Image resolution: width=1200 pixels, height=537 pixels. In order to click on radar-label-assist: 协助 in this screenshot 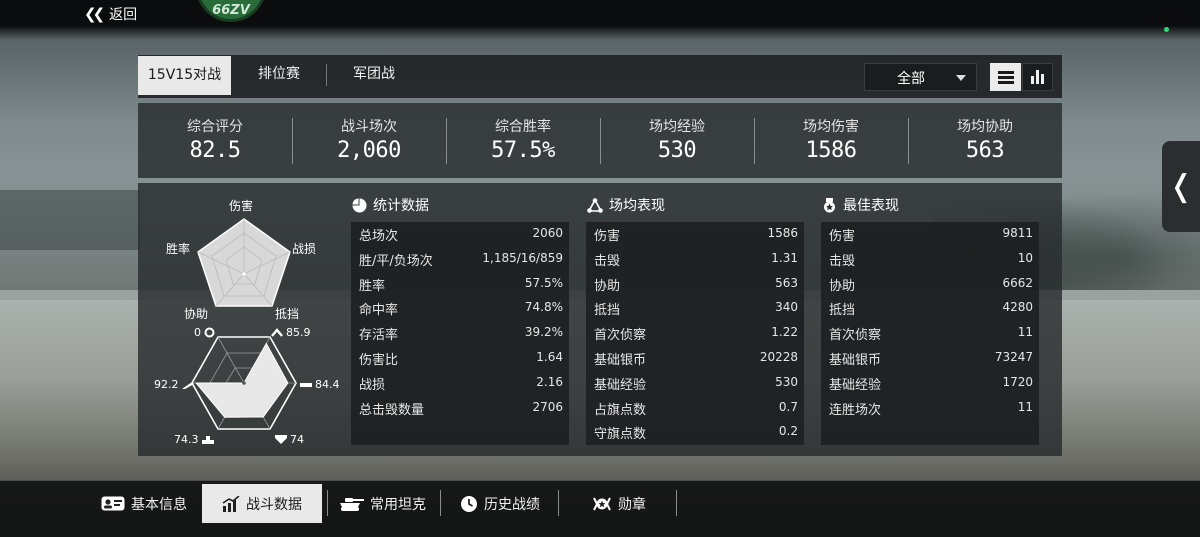, I will do `click(196, 314)`.